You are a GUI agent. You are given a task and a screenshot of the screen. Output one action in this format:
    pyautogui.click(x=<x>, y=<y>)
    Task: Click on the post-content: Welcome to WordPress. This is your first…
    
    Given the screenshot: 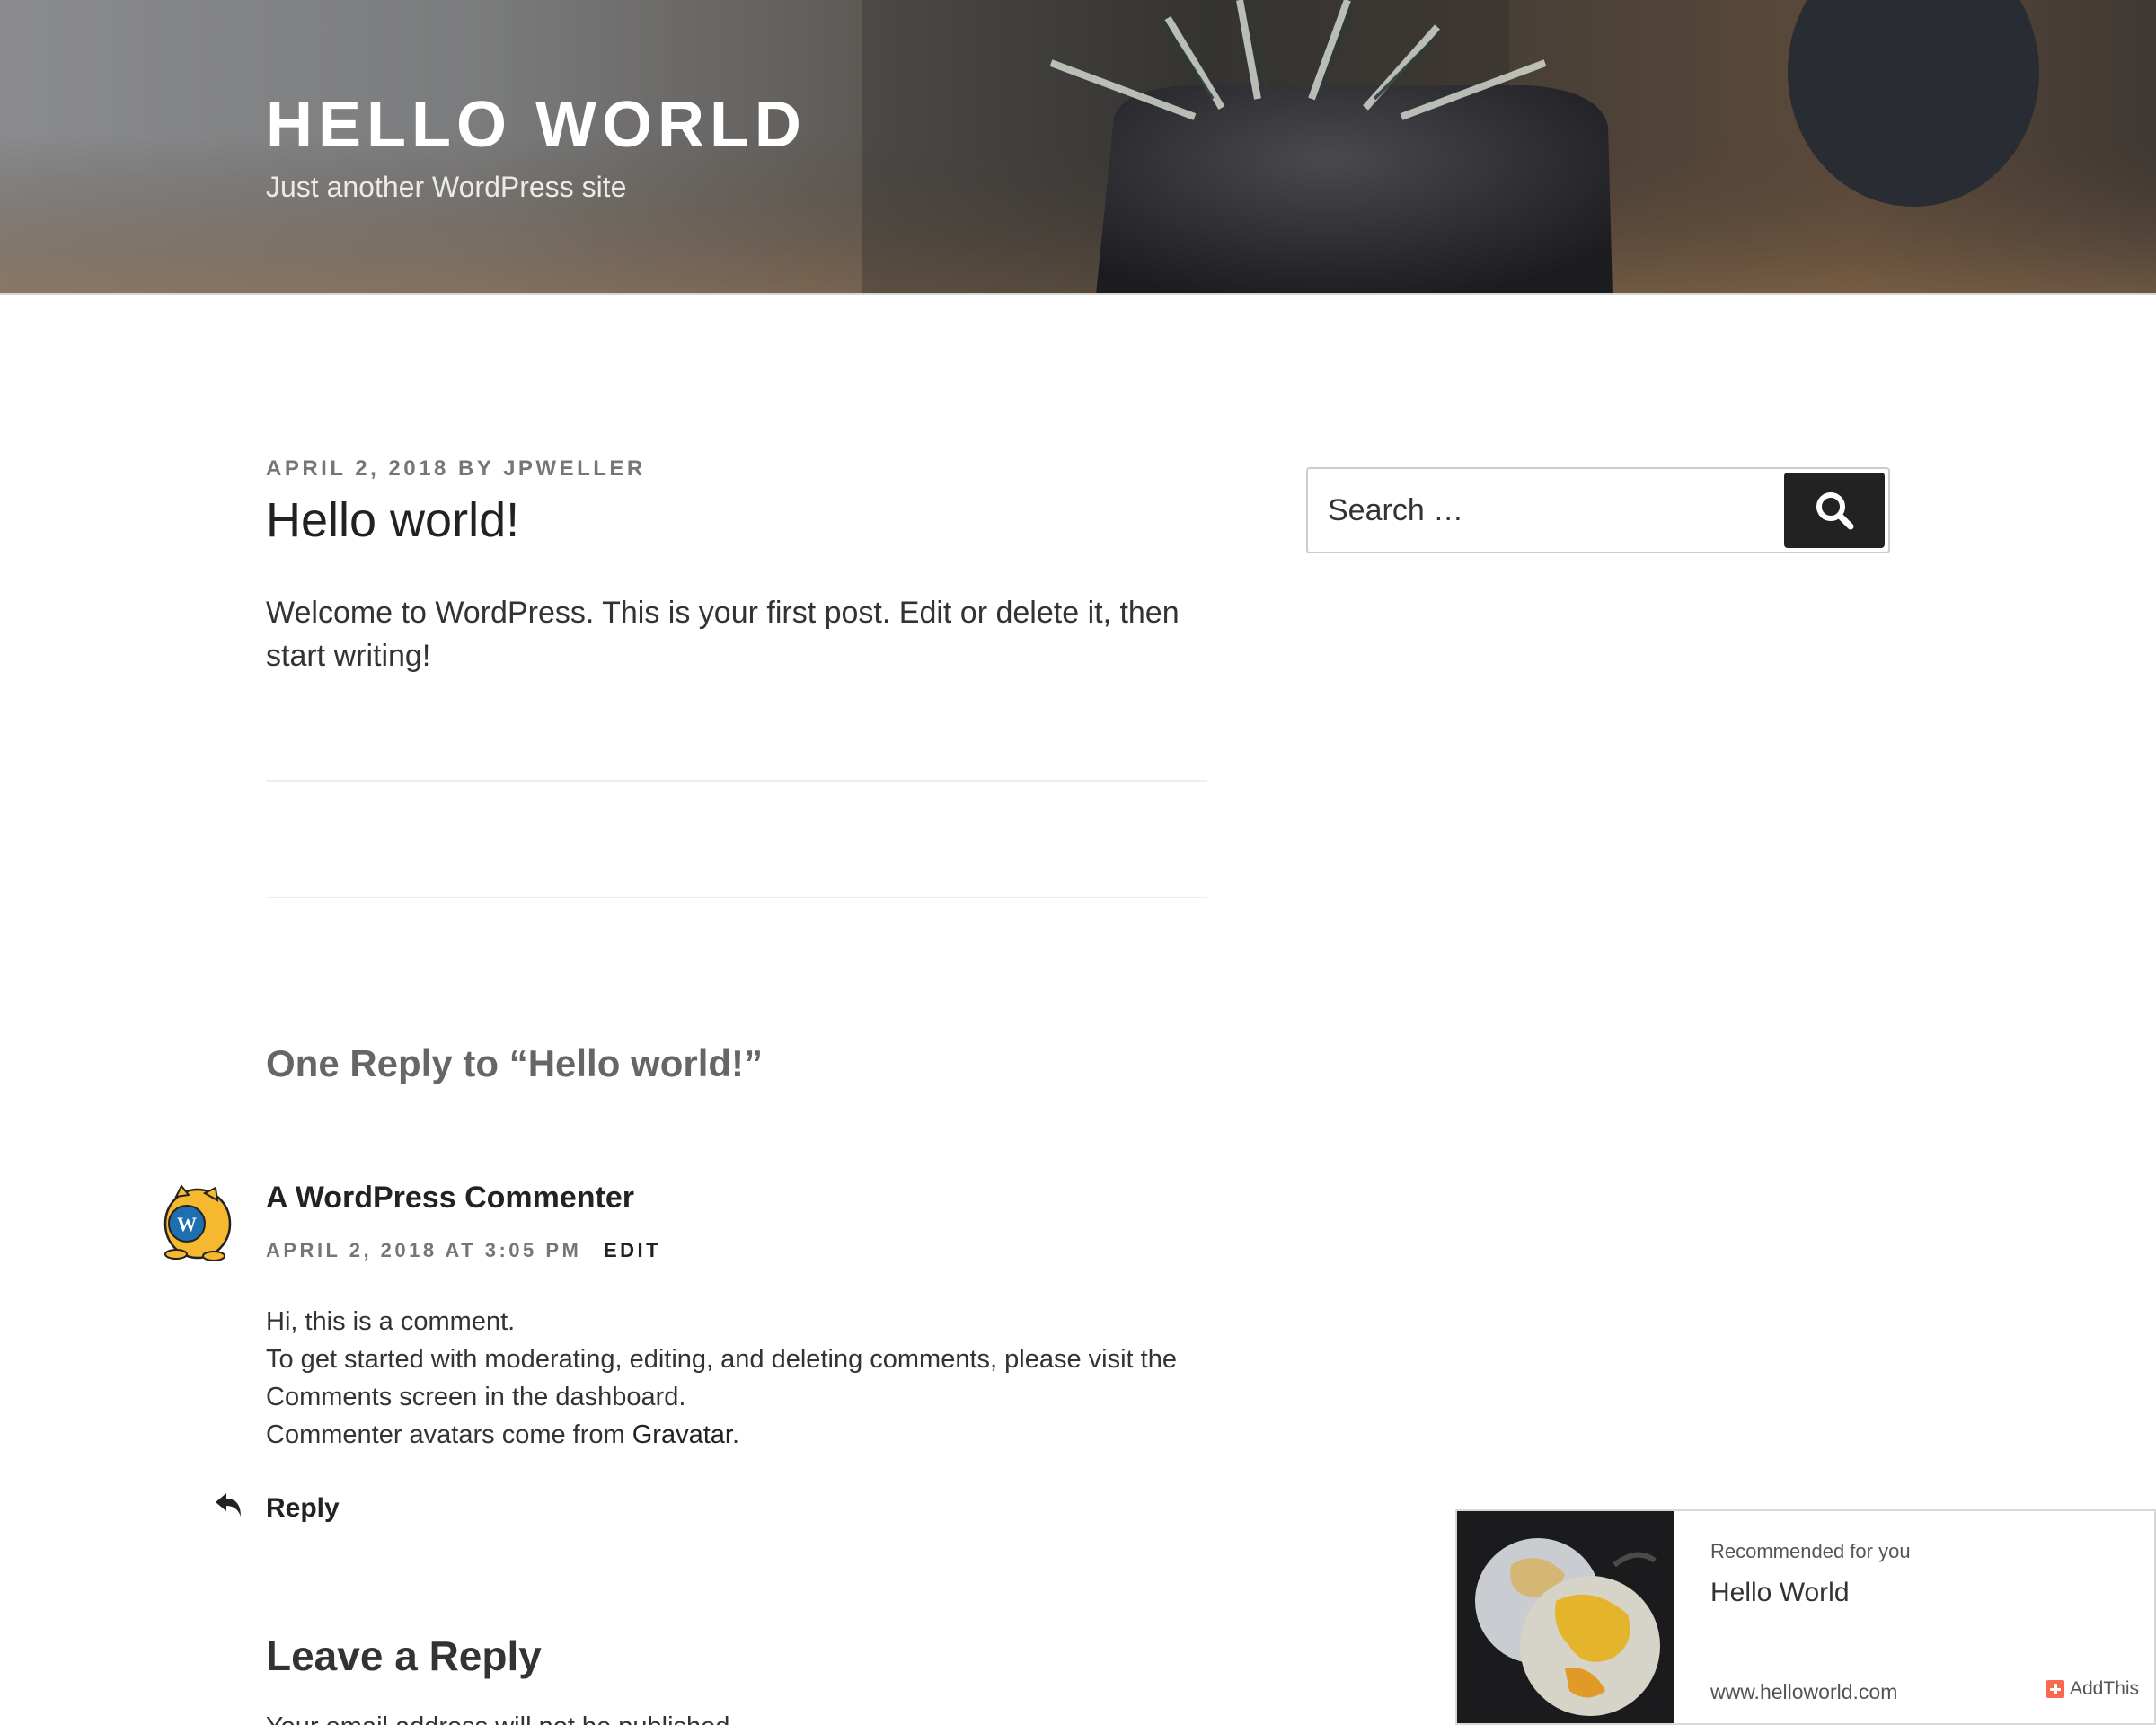 What is the action you would take?
    pyautogui.click(x=723, y=634)
    